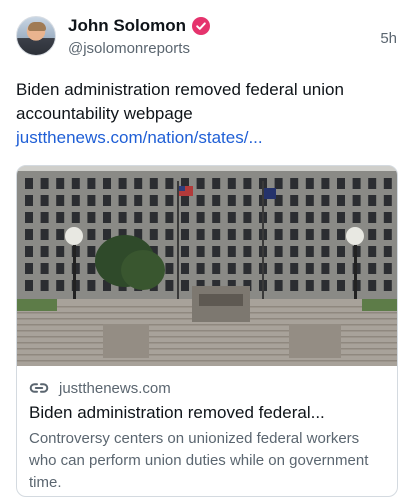 The image size is (415, 500). Describe the element at coordinates (127, 26) in the screenshot. I see `display-name: John Solomon` at that location.